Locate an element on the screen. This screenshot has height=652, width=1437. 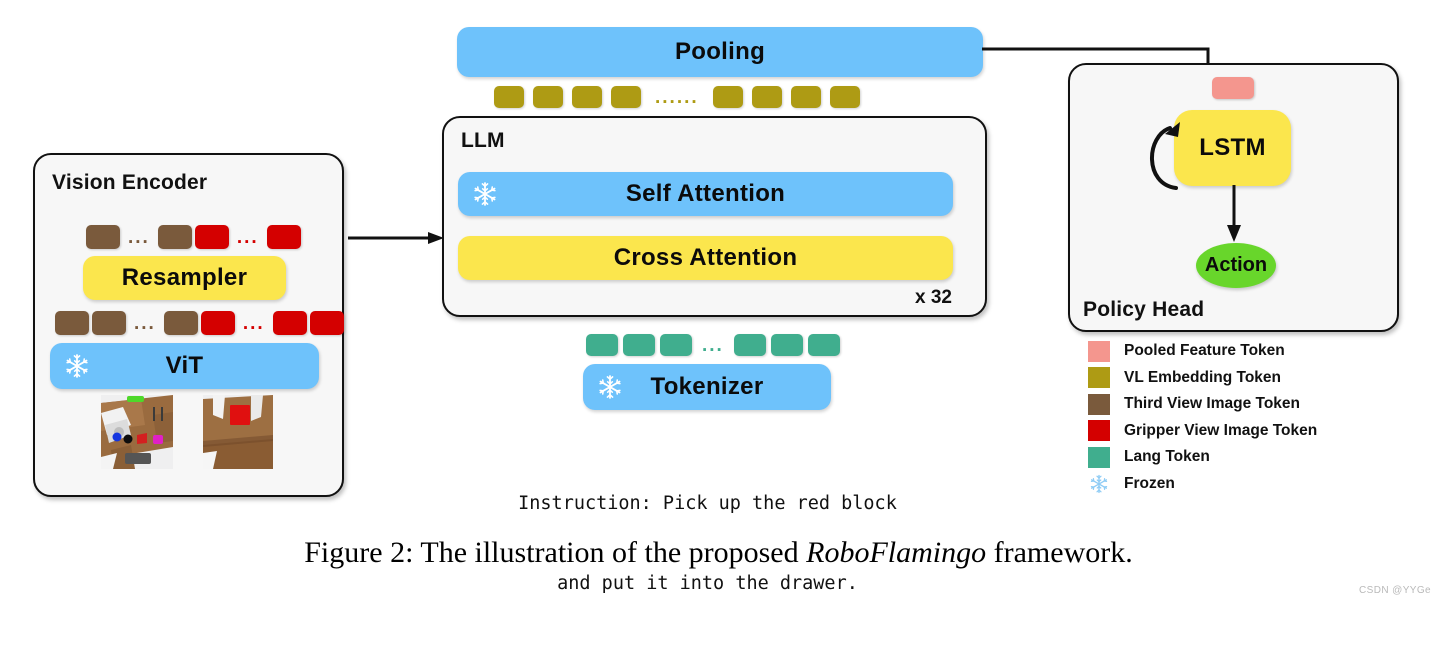
legend-item: VL Embedding Token is located at coordinates (1202, 378).